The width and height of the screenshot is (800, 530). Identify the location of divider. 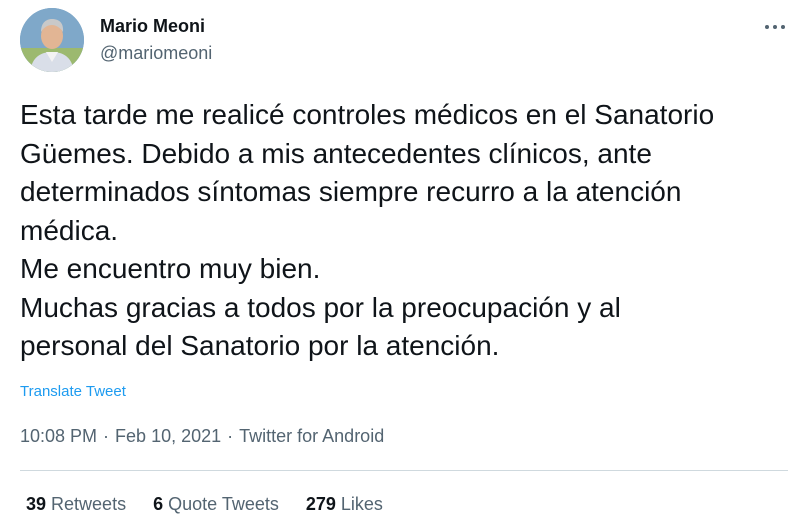
(404, 470).